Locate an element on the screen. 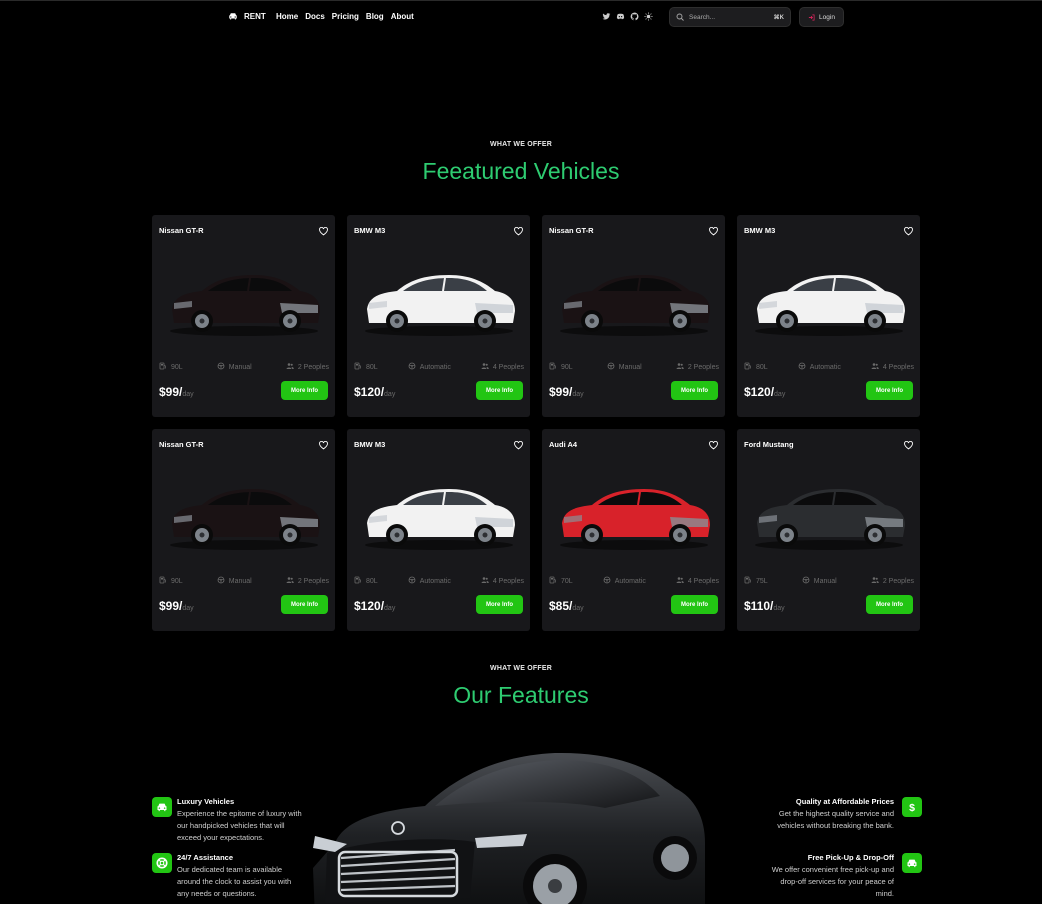  fuel-capacity: 70L is located at coordinates (567, 581).